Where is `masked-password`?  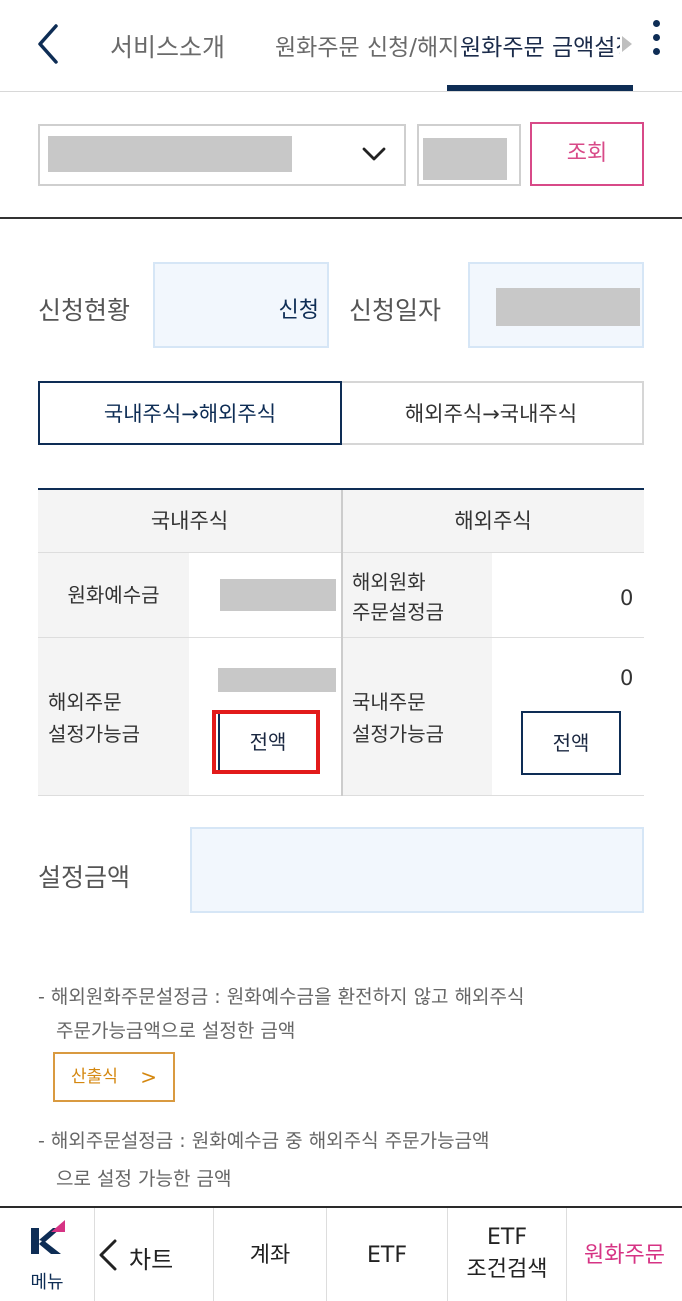 masked-password is located at coordinates (465, 159).